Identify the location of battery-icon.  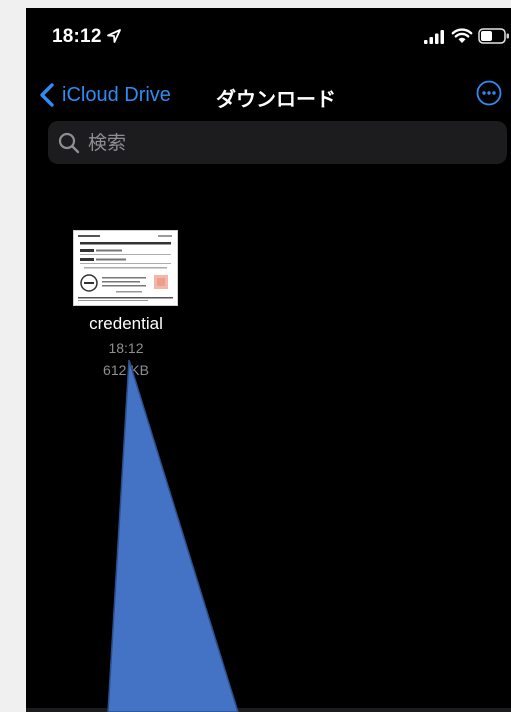
(493, 36).